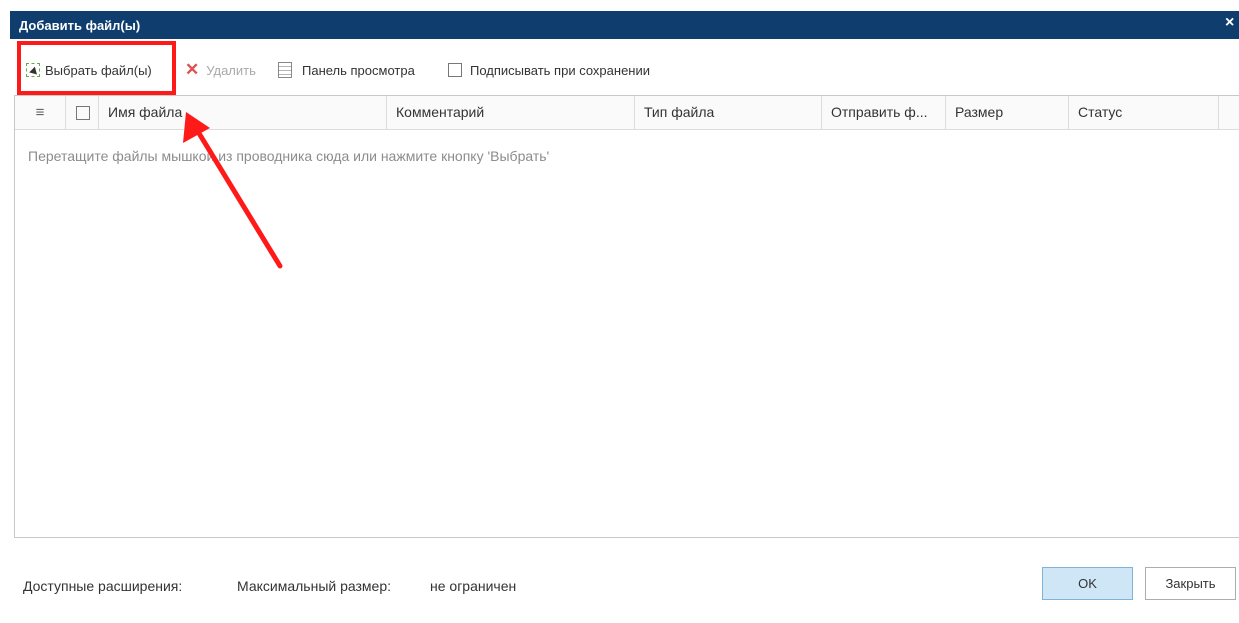 The image size is (1239, 623). I want to click on sign-on-save-label: Подписывать при сохранении, so click(560, 70).